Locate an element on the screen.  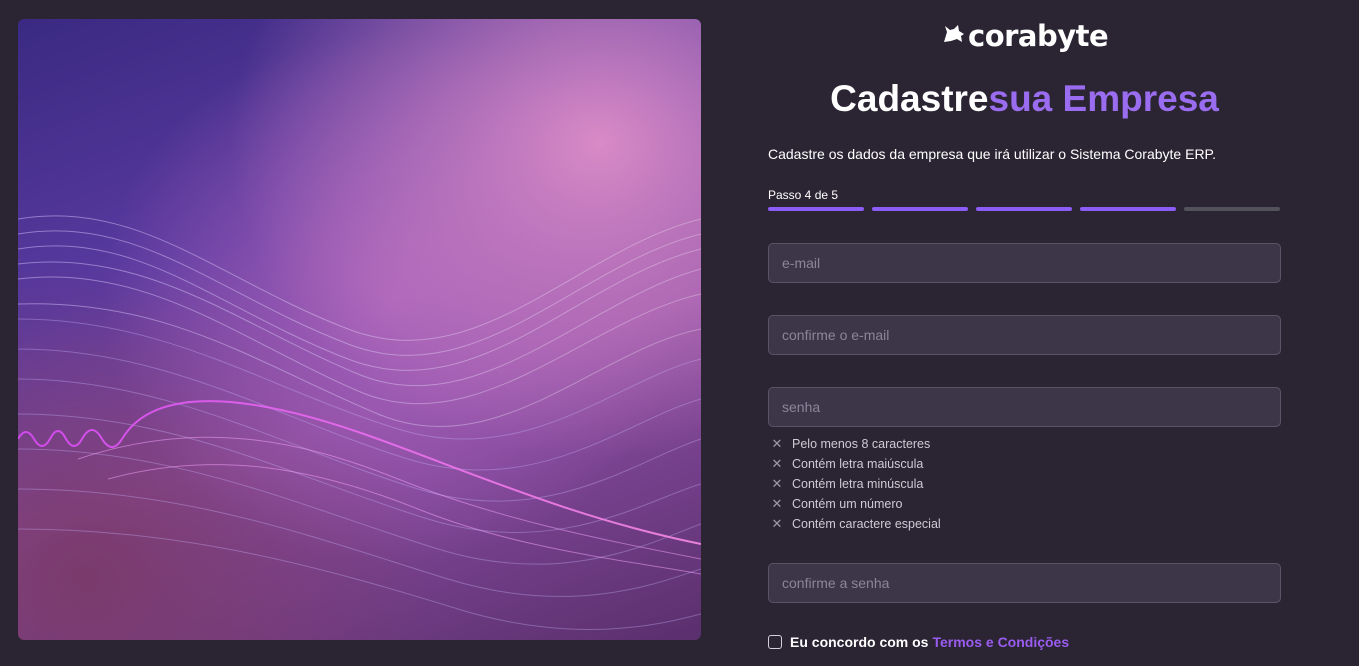
confirm-password-input is located at coordinates (1024, 583).